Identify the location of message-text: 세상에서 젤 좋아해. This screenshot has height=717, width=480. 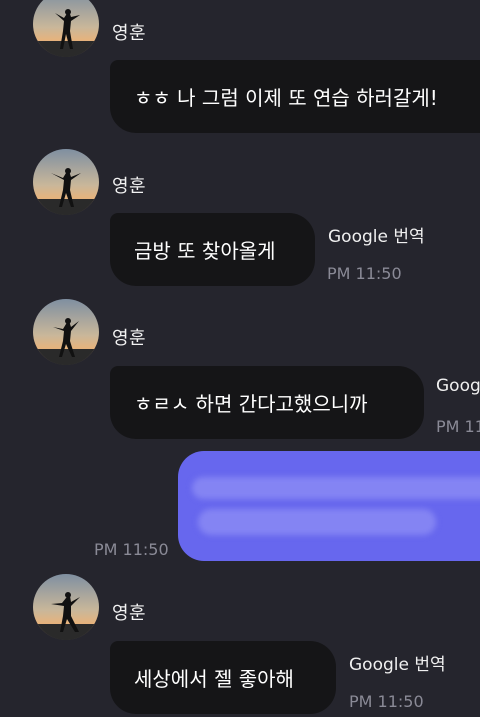
(214, 679).